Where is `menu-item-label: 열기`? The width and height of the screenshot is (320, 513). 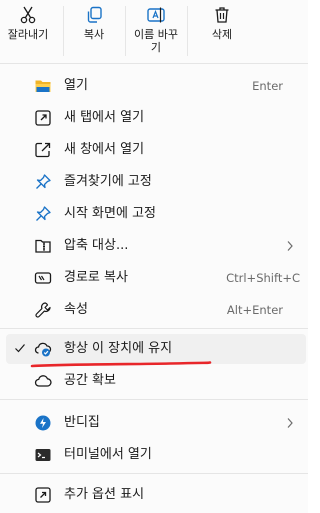 menu-item-label: 열기 is located at coordinates (76, 85).